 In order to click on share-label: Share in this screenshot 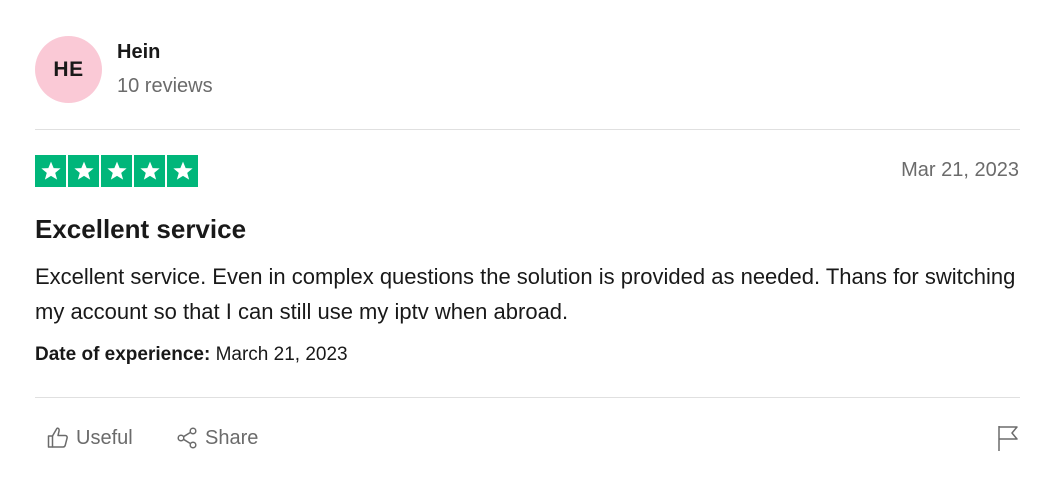, I will do `click(232, 438)`.